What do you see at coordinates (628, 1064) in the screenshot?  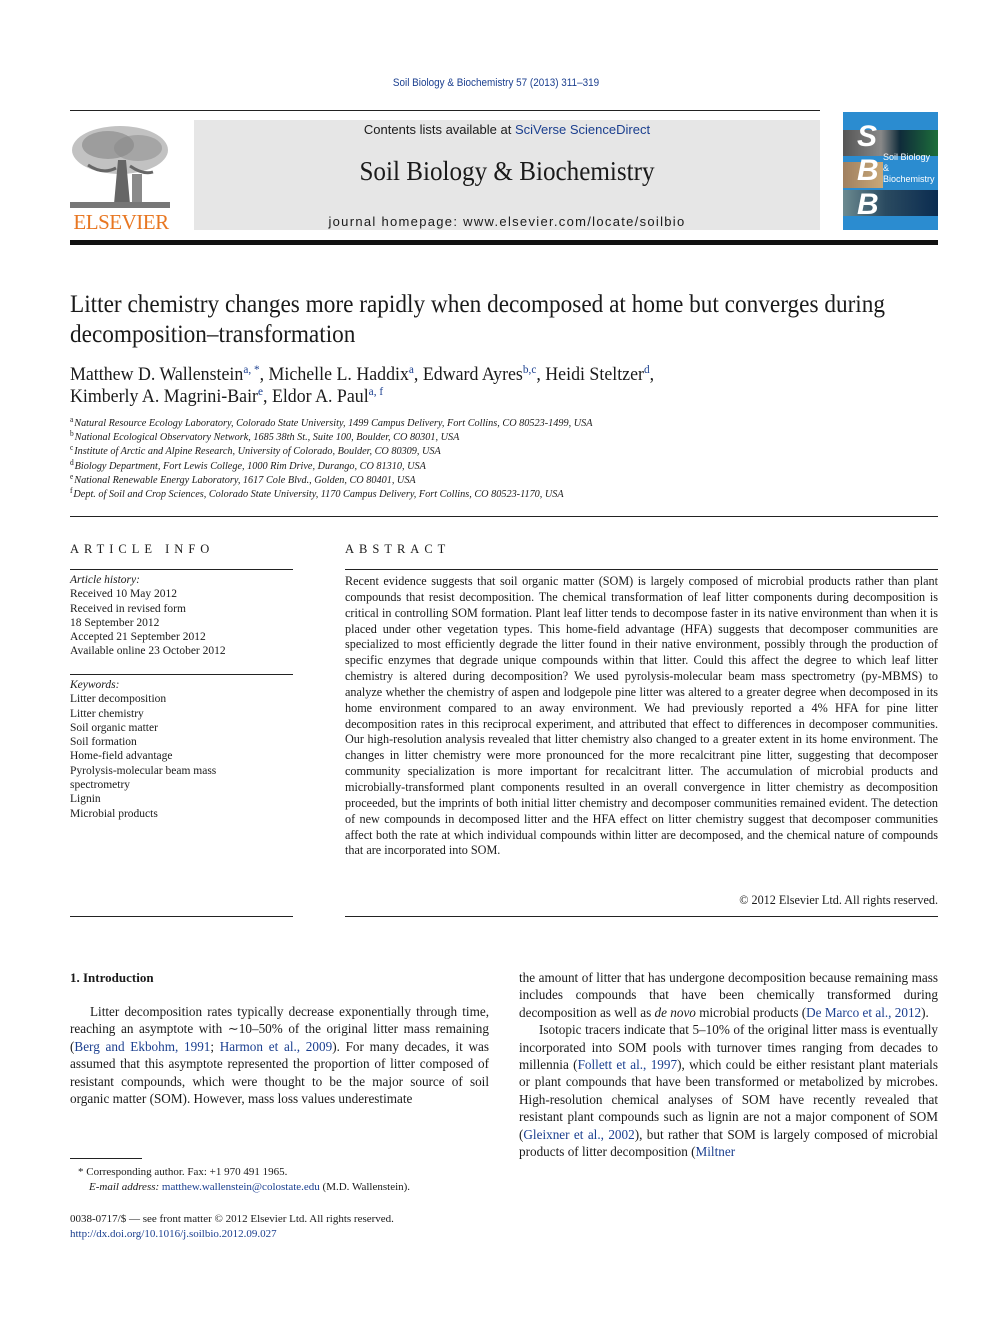 I see `citation-link: Follett et al., 1997` at bounding box center [628, 1064].